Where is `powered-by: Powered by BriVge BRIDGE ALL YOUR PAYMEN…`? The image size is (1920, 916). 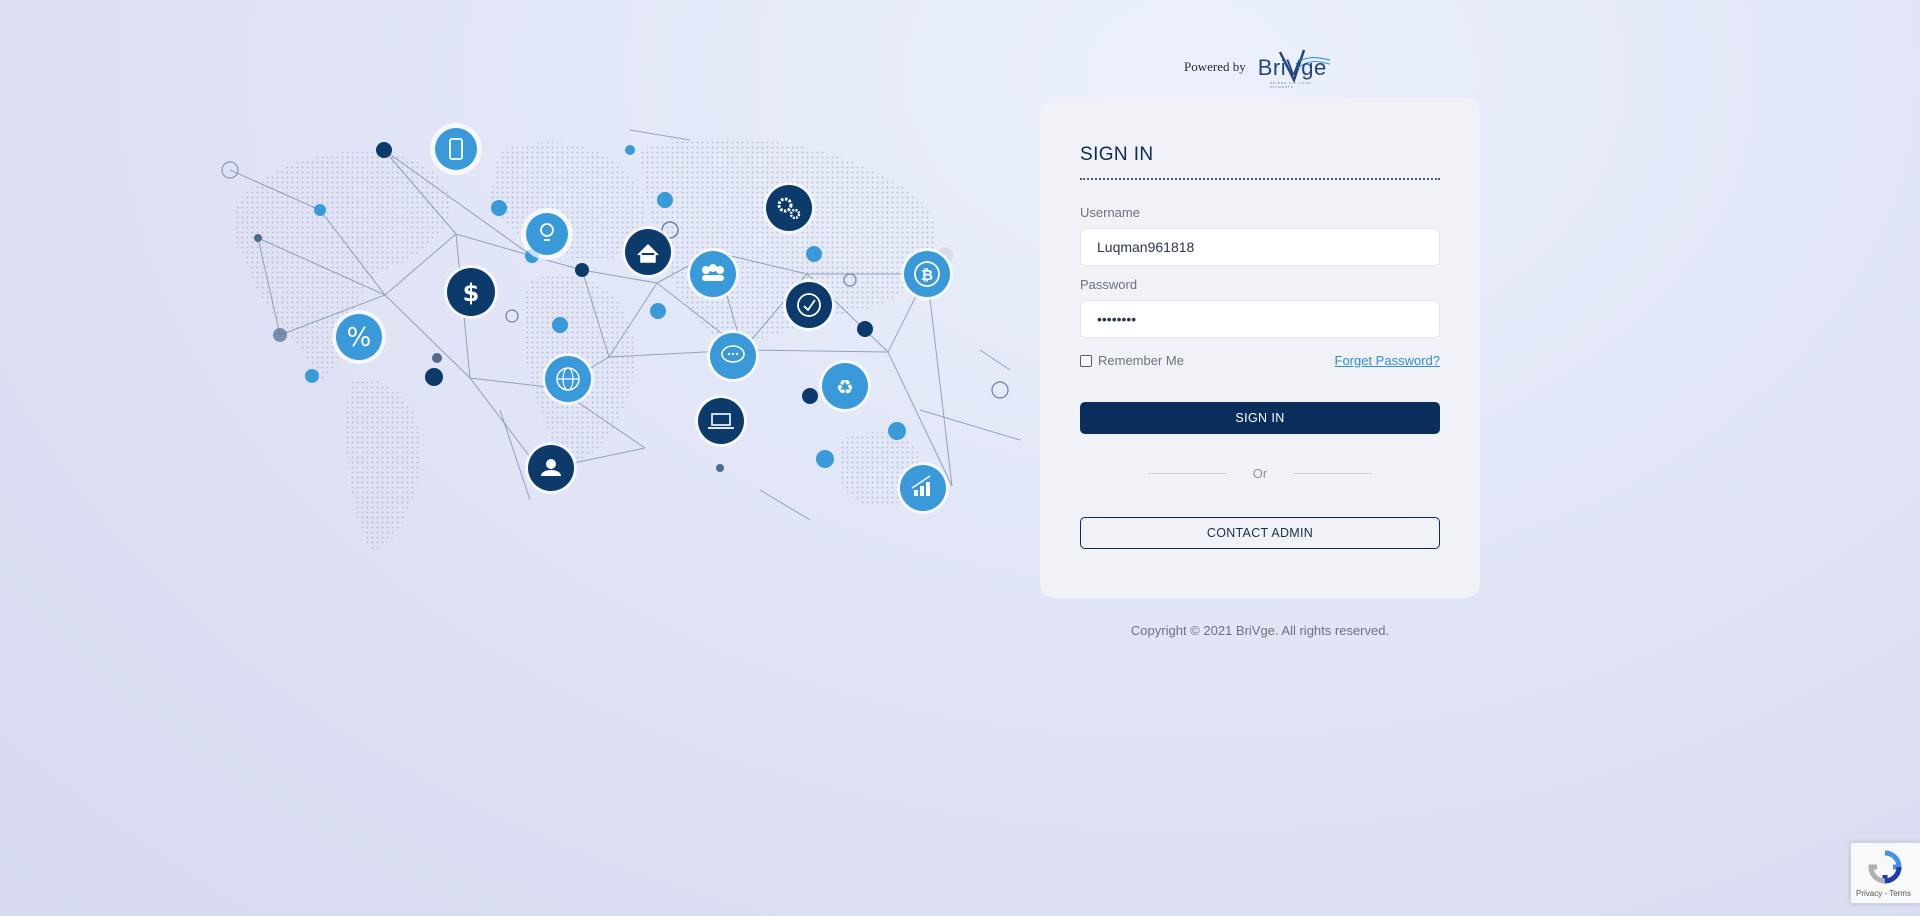 powered-by: Powered by BriVge BRIDGE ALL YOUR PAYMEN… is located at coordinates (1258, 67).